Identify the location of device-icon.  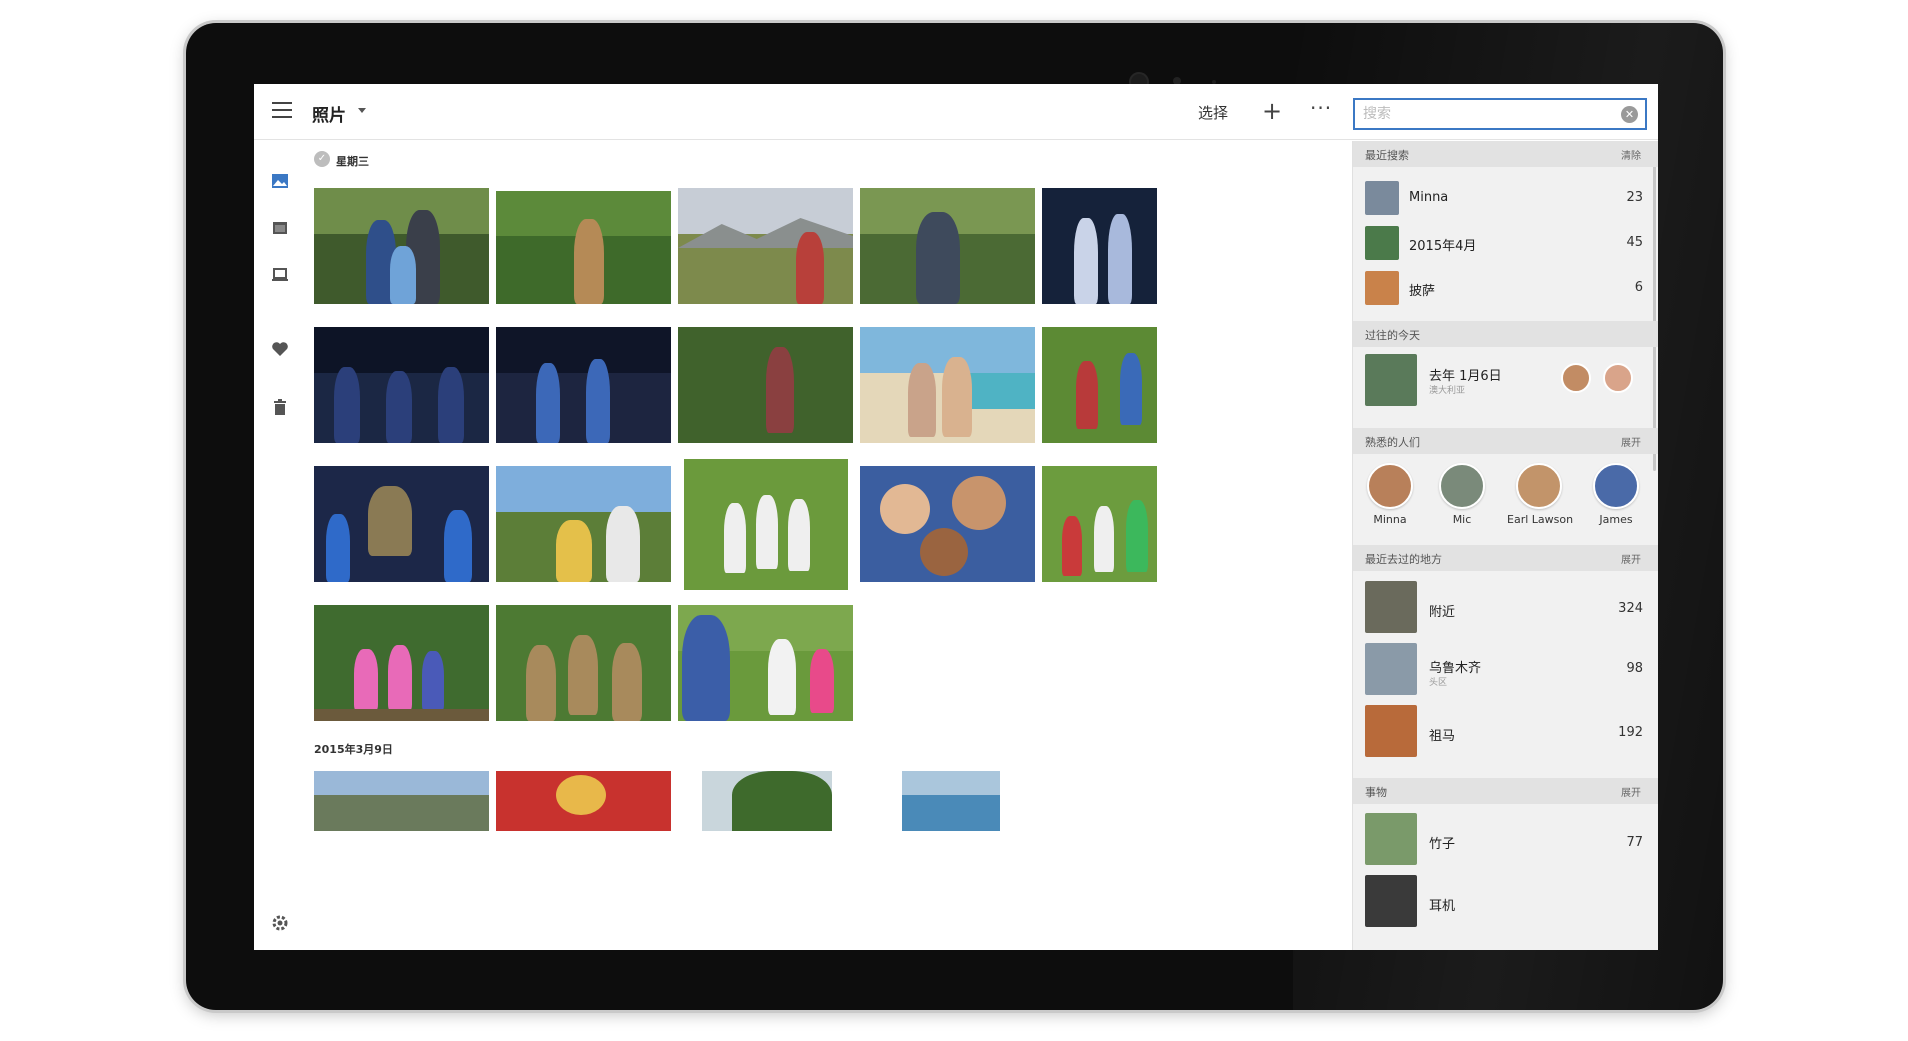
(280, 276).